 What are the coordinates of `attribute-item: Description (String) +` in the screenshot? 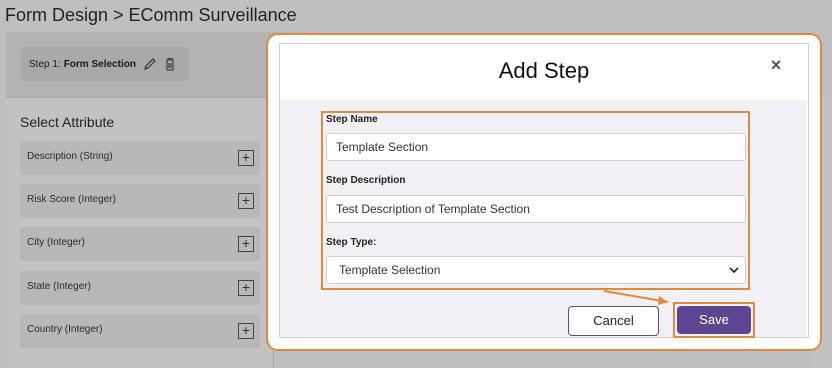 It's located at (140, 158).